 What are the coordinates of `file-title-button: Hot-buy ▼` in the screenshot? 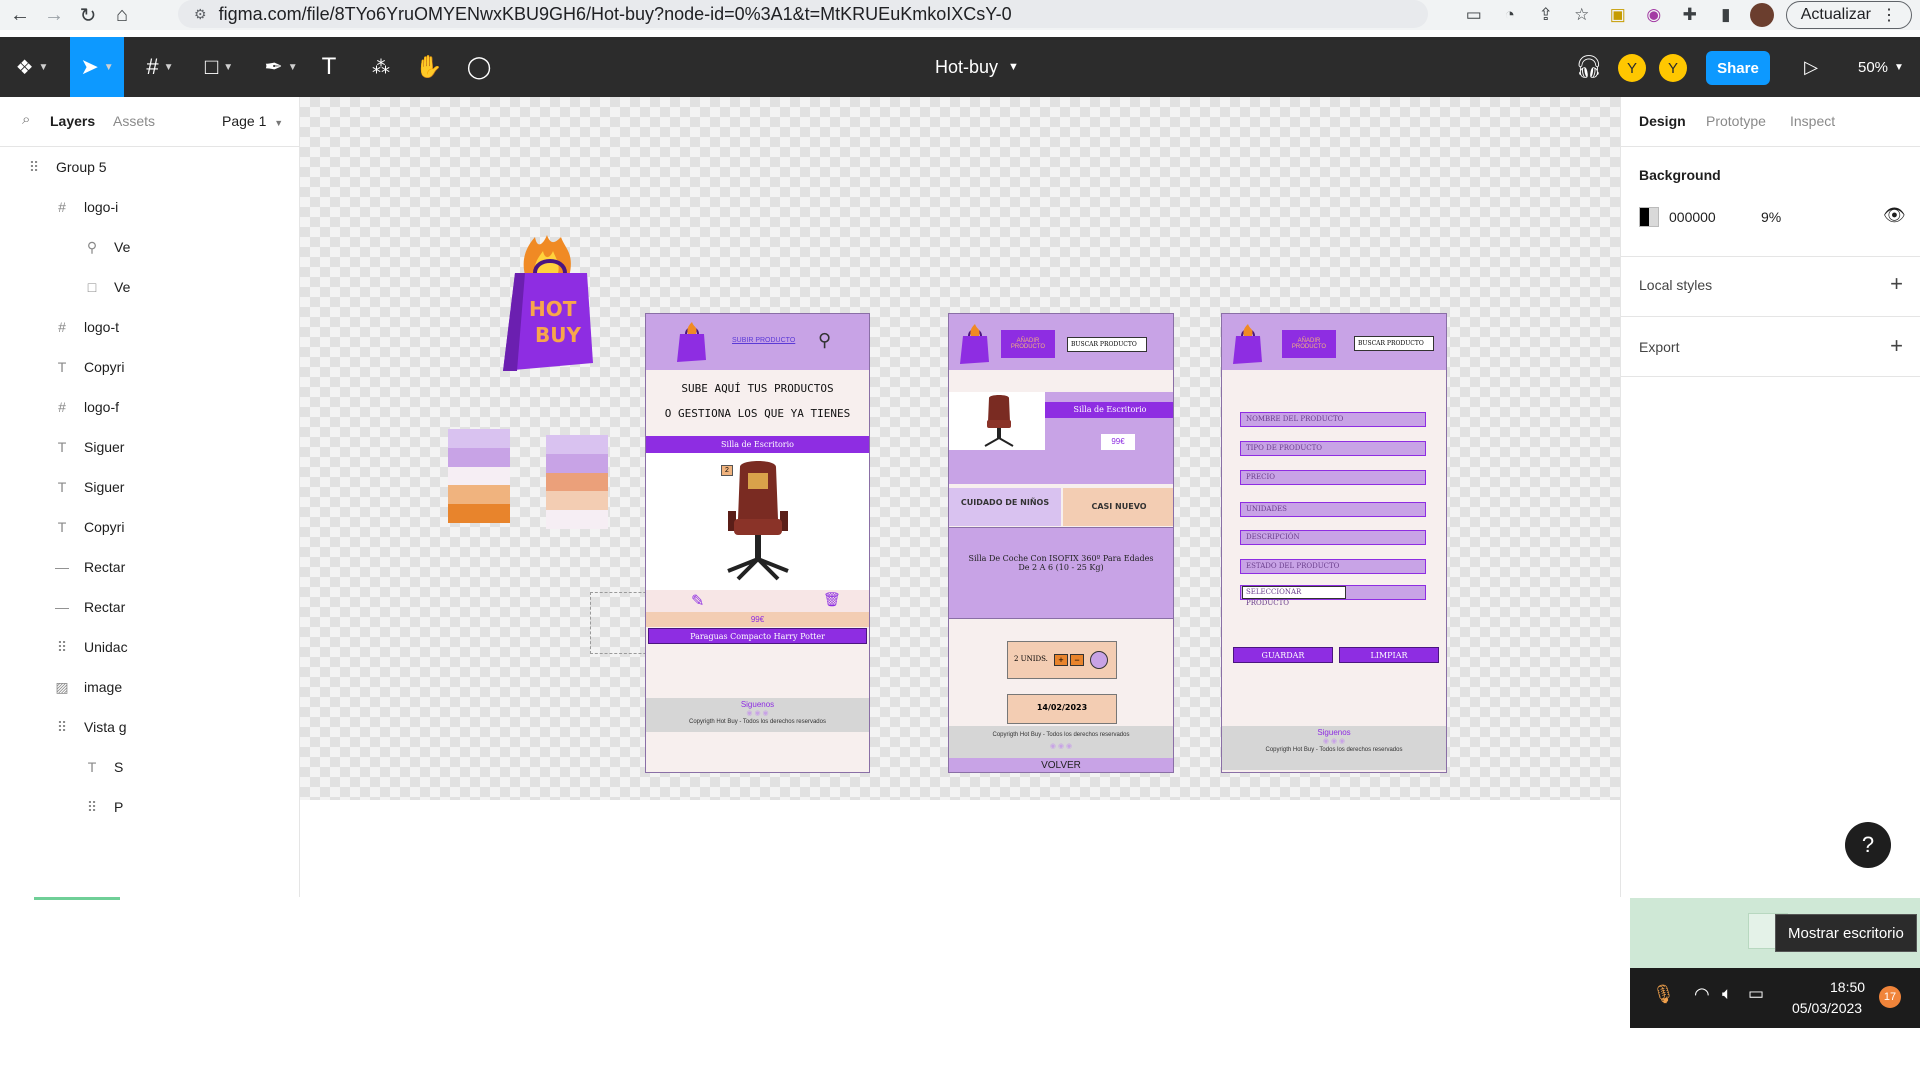 It's located at (977, 67).